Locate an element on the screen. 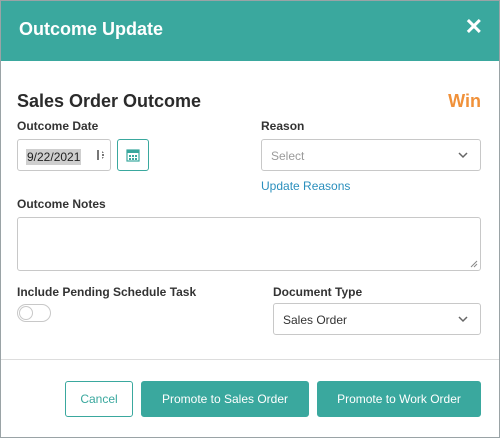 Image resolution: width=500 pixels, height=438 pixels. resize-handle-icon is located at coordinates (474, 264).